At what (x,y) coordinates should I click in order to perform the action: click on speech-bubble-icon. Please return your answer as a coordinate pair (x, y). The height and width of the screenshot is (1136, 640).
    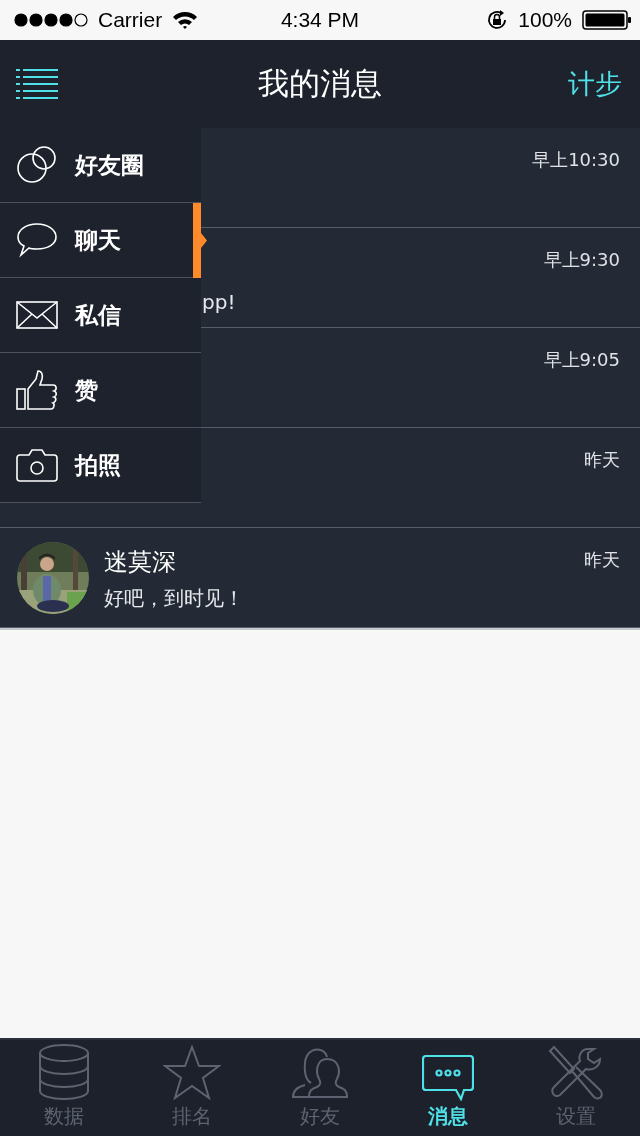
    Looking at the image, I should click on (37, 240).